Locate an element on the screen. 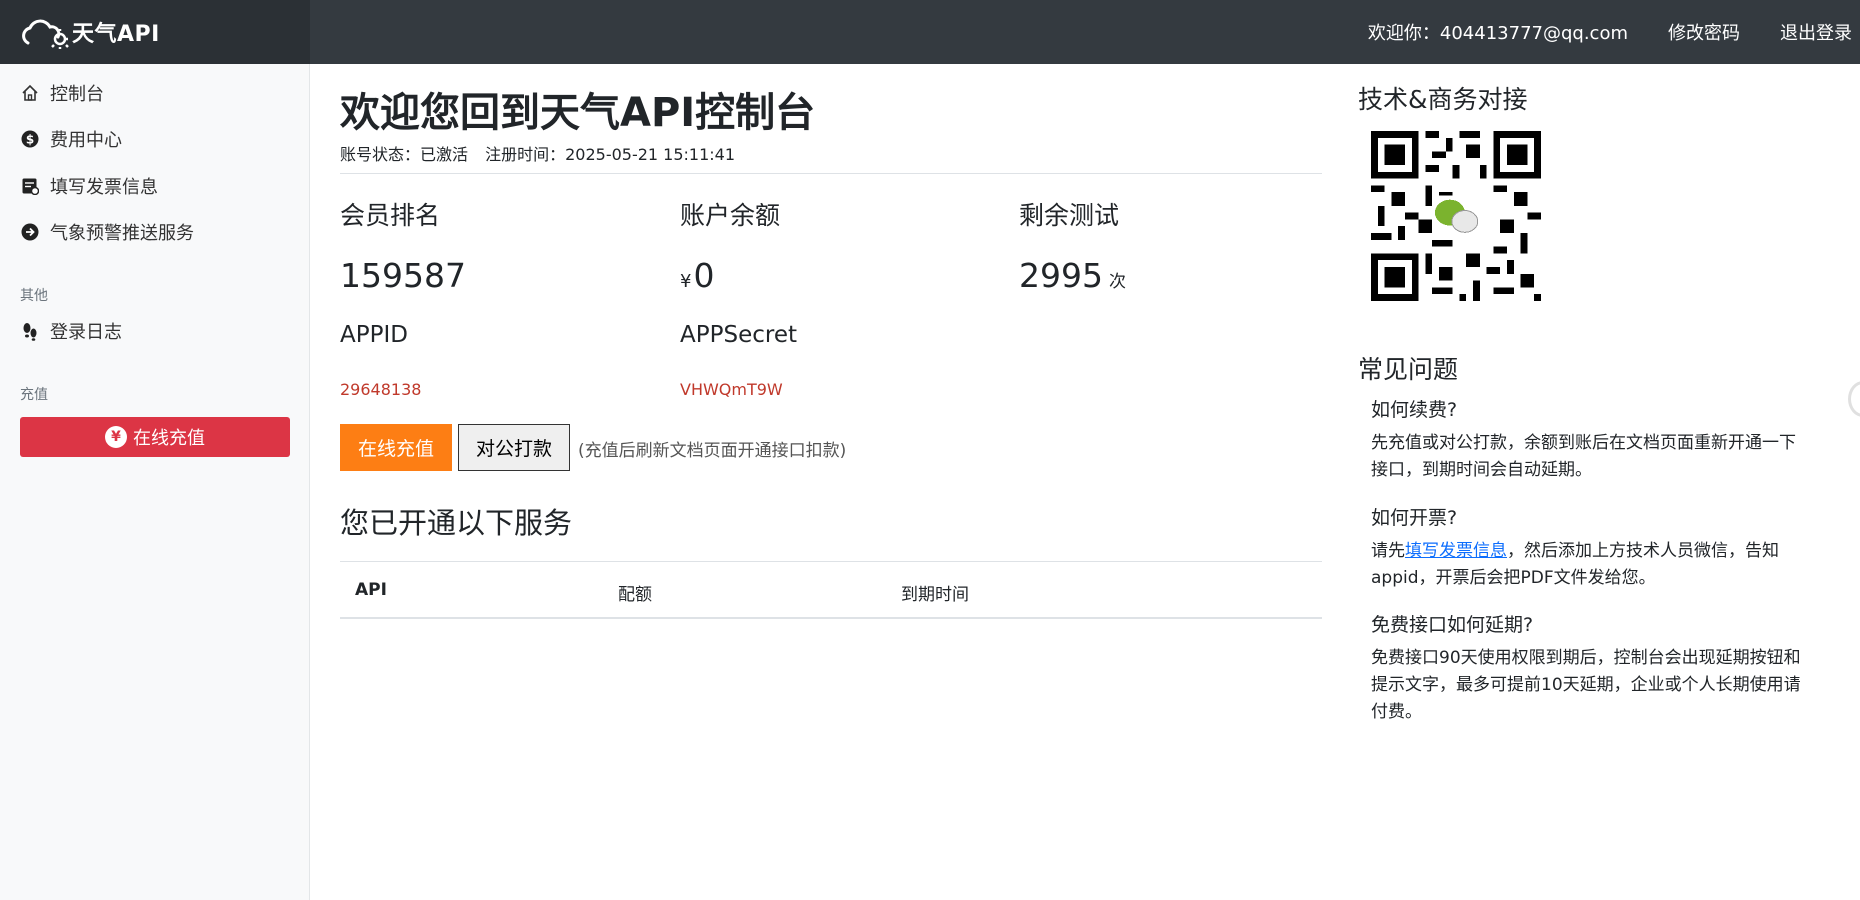 The width and height of the screenshot is (1860, 900). sidebar-item-weather-alert: 气象预警推送服务 is located at coordinates (107, 232).